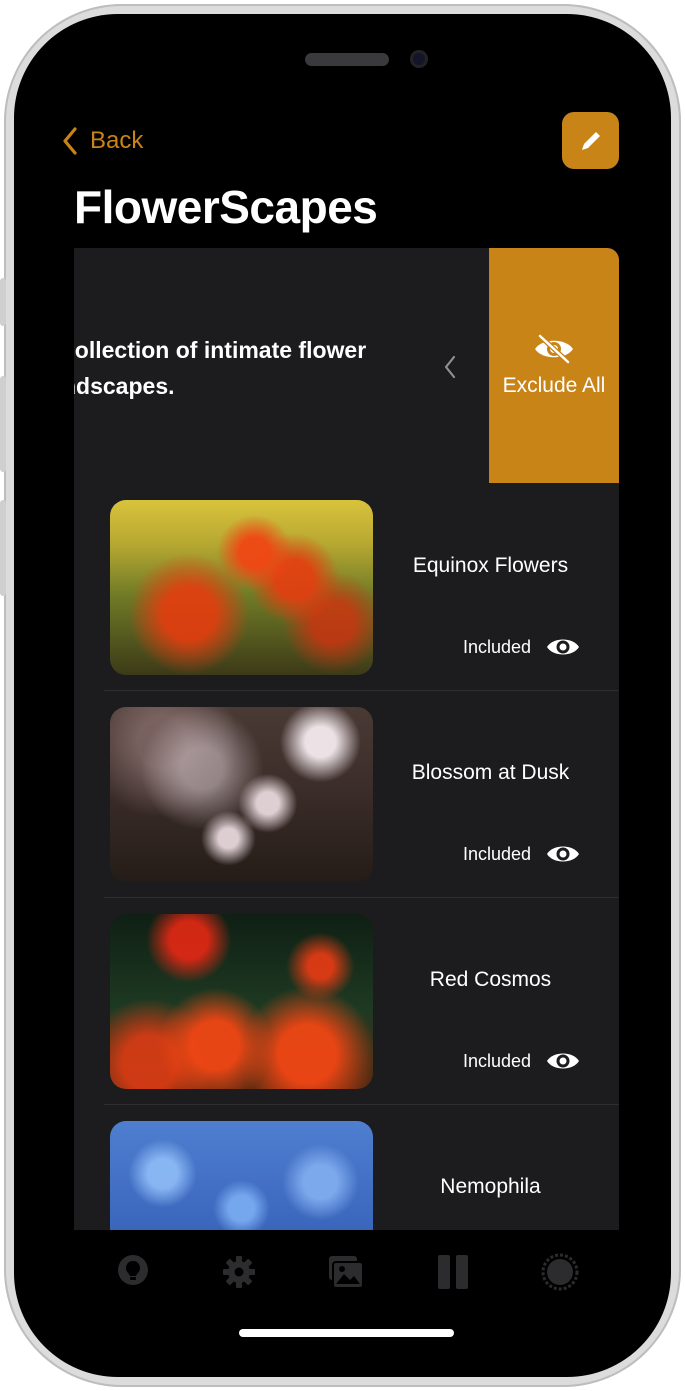 This screenshot has width=685, height=1391. I want to click on front-camera, so click(419, 59).